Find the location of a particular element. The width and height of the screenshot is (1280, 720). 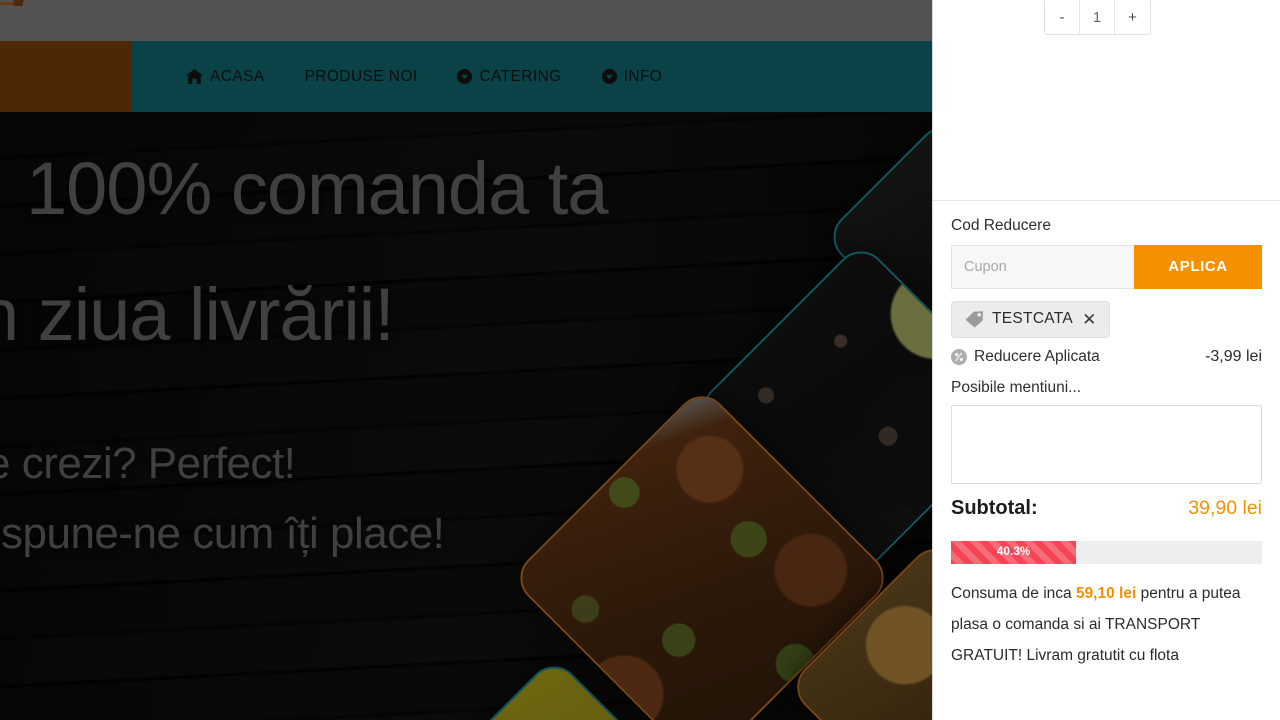

quantity-value: 1 is located at coordinates (1097, 17).